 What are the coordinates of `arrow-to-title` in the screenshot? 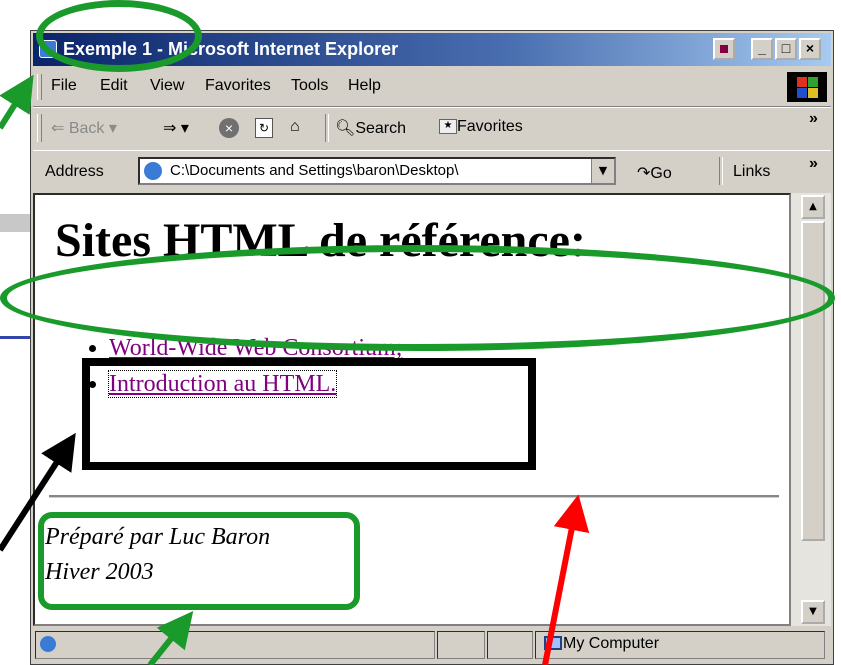 It's located at (17, 102).